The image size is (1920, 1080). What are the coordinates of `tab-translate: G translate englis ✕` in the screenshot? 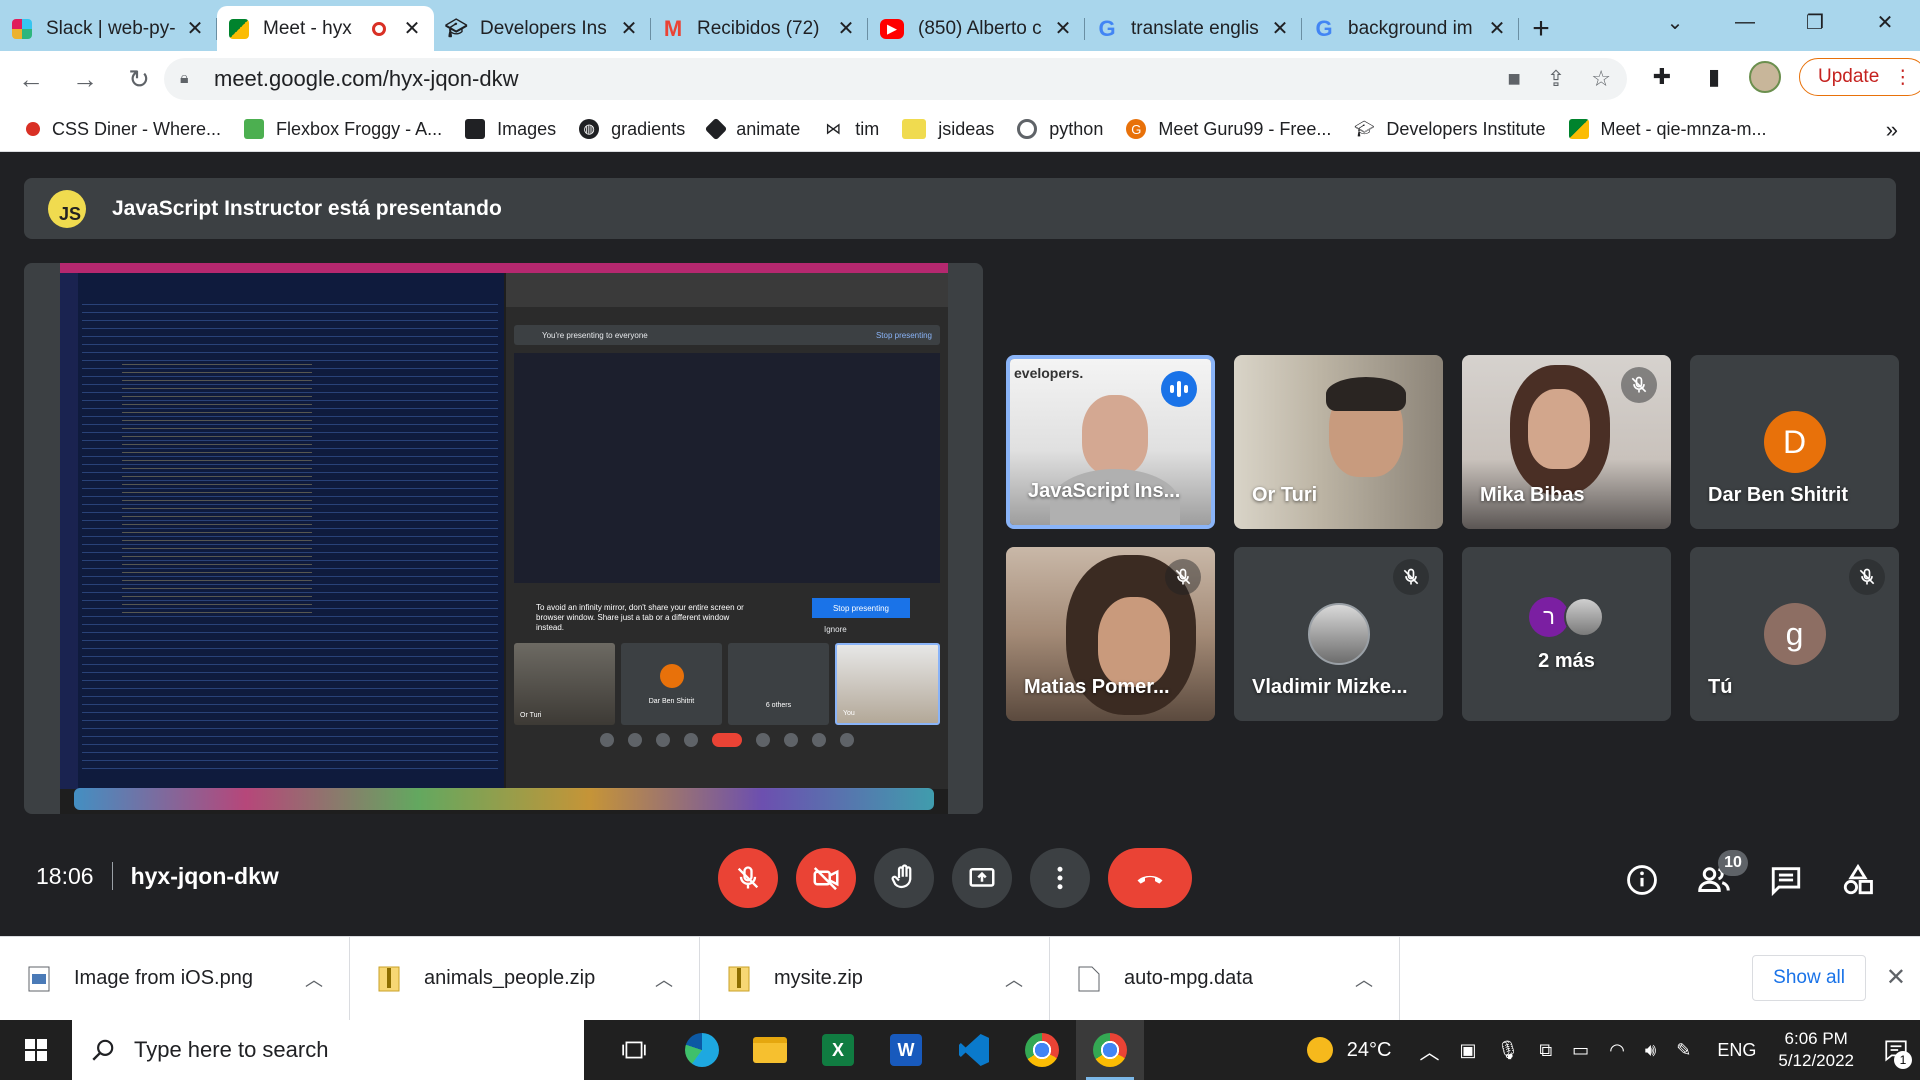 It's located at (1193, 28).